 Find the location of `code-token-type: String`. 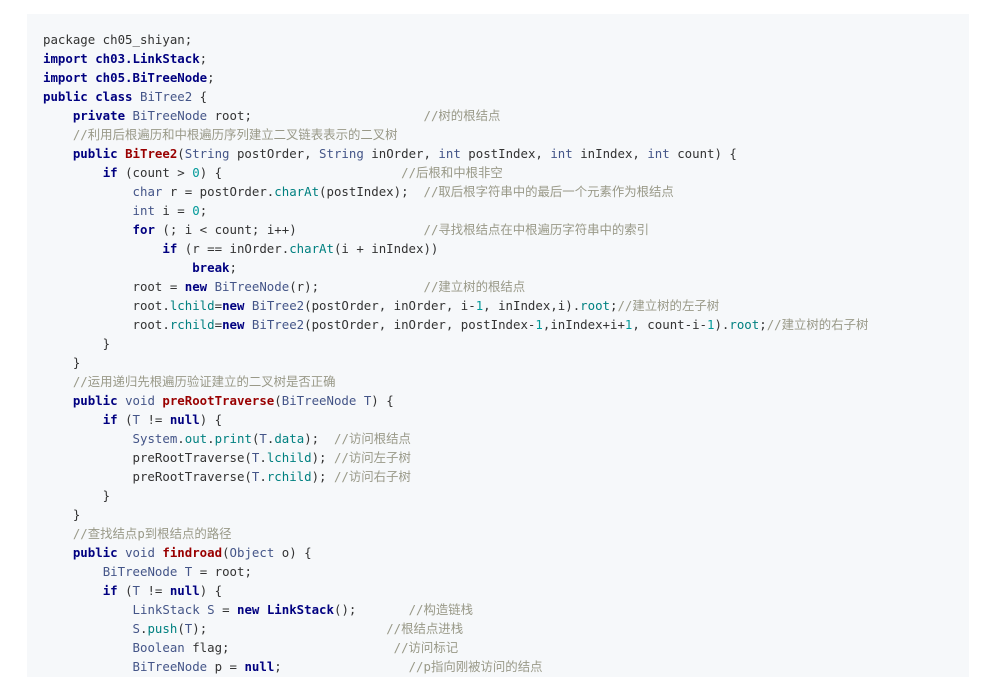

code-token-type: String is located at coordinates (341, 153).